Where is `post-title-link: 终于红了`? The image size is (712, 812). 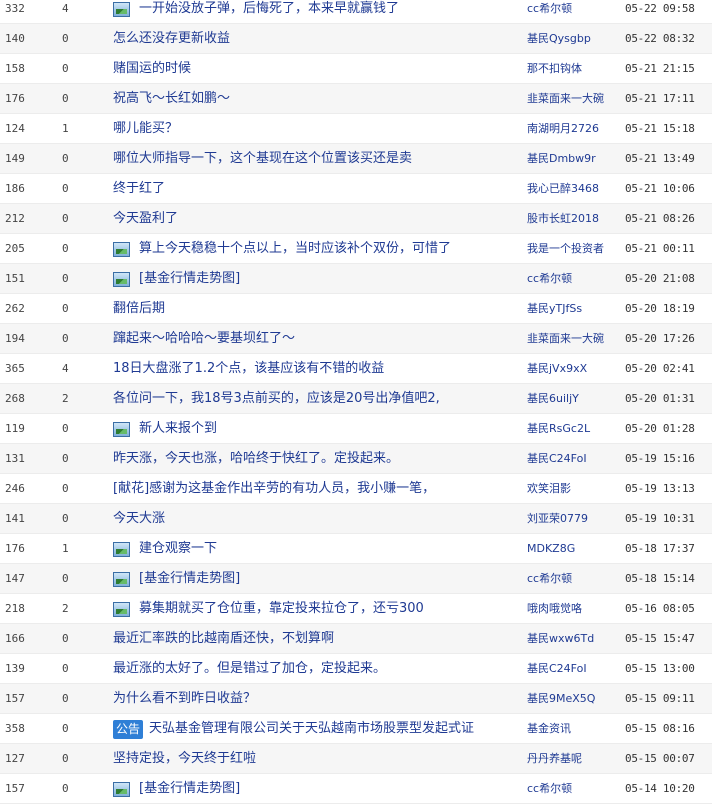
post-title-link: 终于红了 is located at coordinates (318, 189).